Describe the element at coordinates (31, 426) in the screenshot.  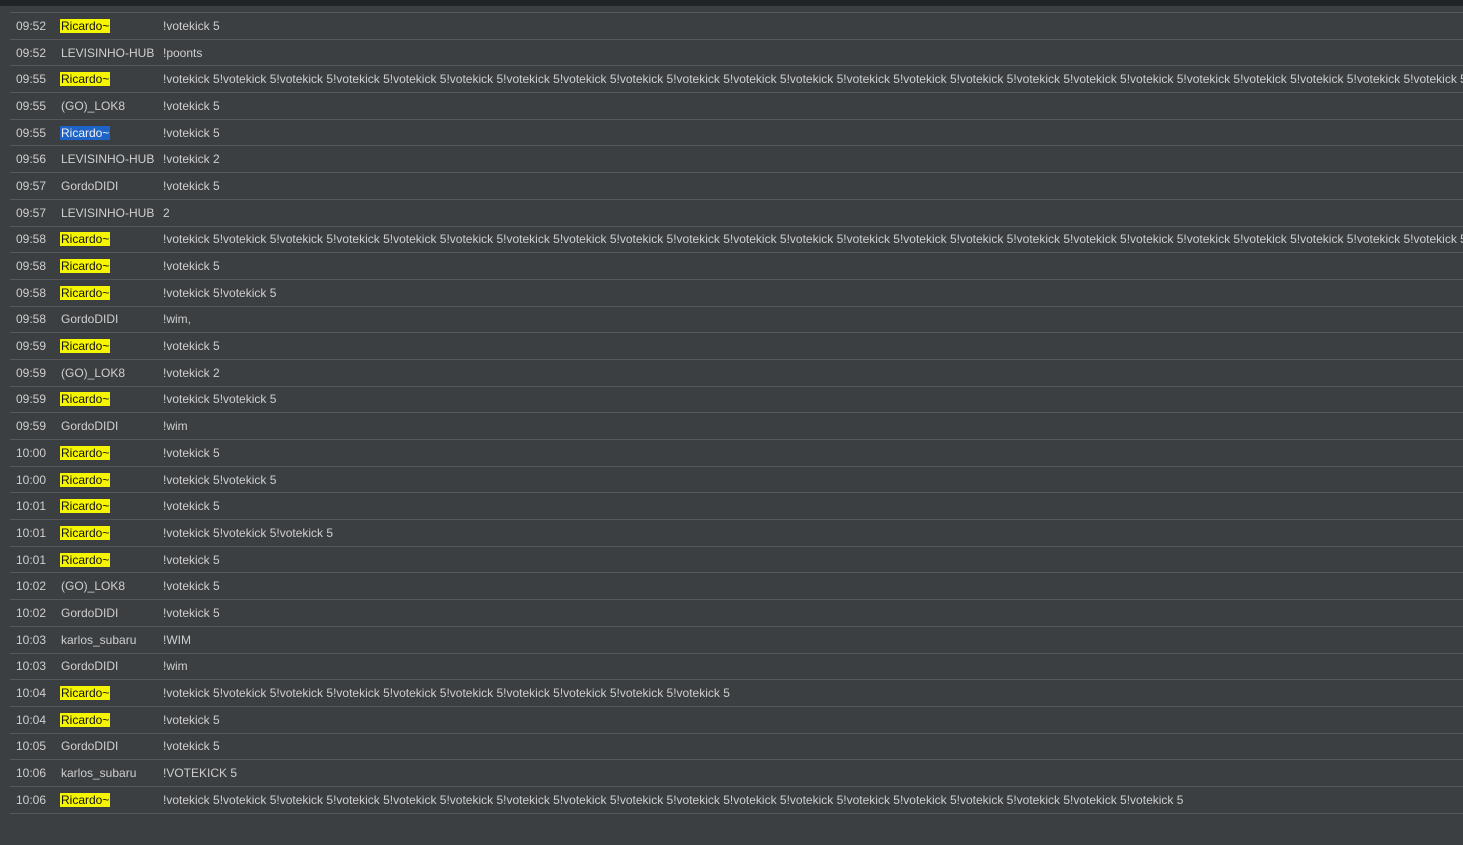
I see `message-timestamp: 09:59` at that location.